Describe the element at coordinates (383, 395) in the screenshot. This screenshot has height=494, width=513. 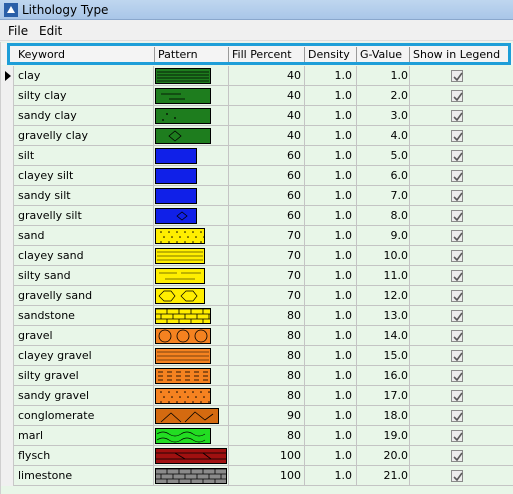
I see `g-value-cell: 17.0` at that location.